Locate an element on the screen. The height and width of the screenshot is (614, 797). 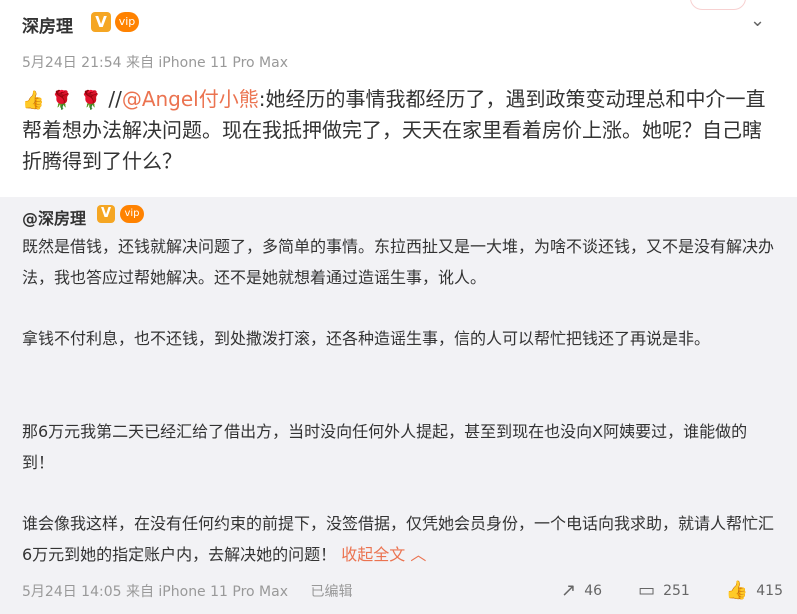
like-count: 415 is located at coordinates (769, 590).